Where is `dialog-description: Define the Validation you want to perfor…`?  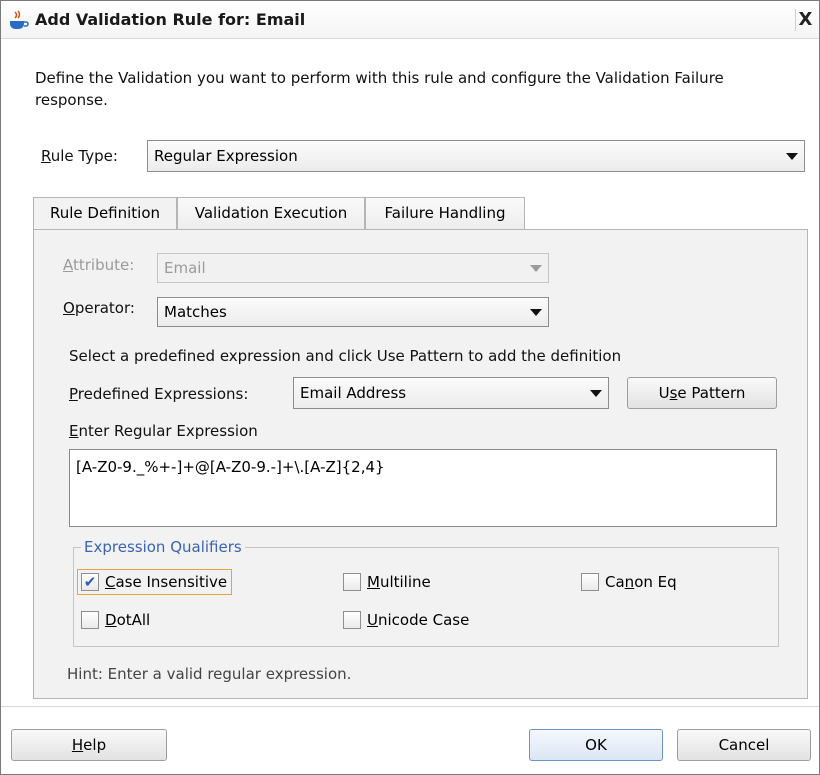 dialog-description: Define the Validation you want to perfor… is located at coordinates (379, 89).